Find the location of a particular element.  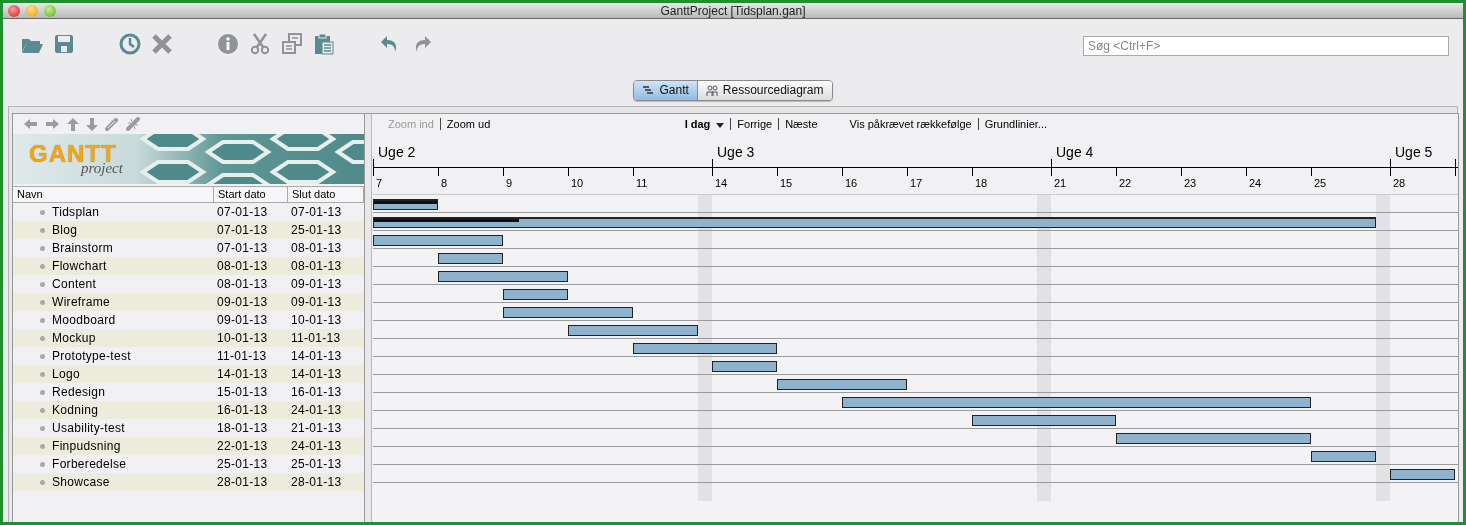

table-cell: 24-01-13 is located at coordinates (316, 410).